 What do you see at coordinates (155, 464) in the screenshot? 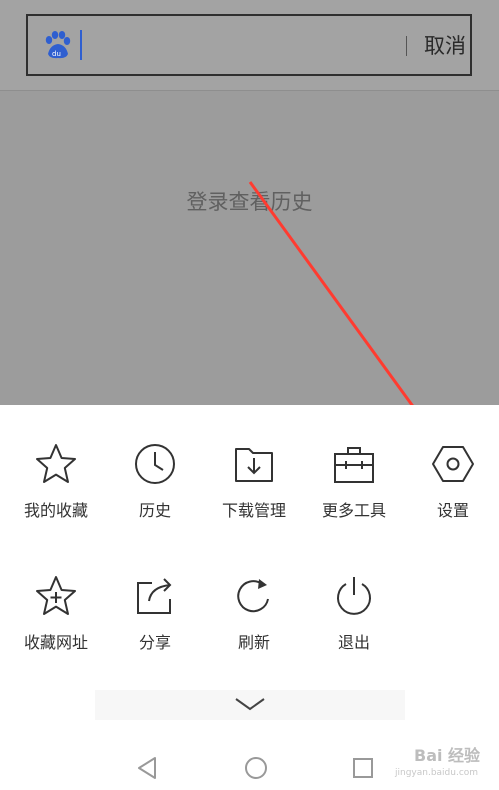
I see `clock-icon` at bounding box center [155, 464].